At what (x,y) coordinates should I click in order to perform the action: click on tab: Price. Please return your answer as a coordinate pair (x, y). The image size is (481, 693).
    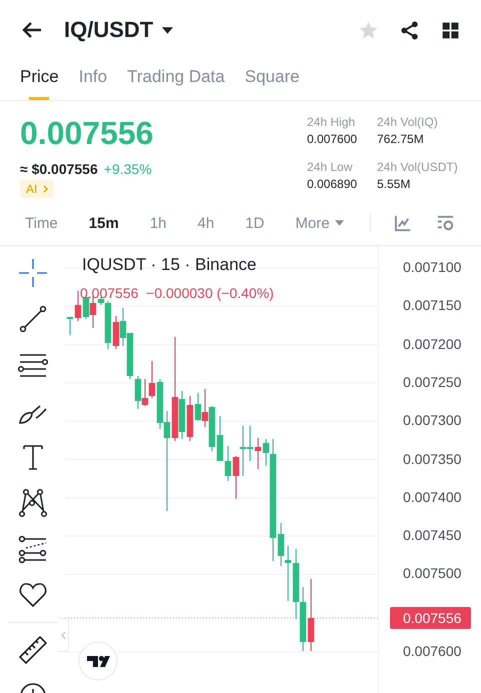
    Looking at the image, I should click on (39, 80).